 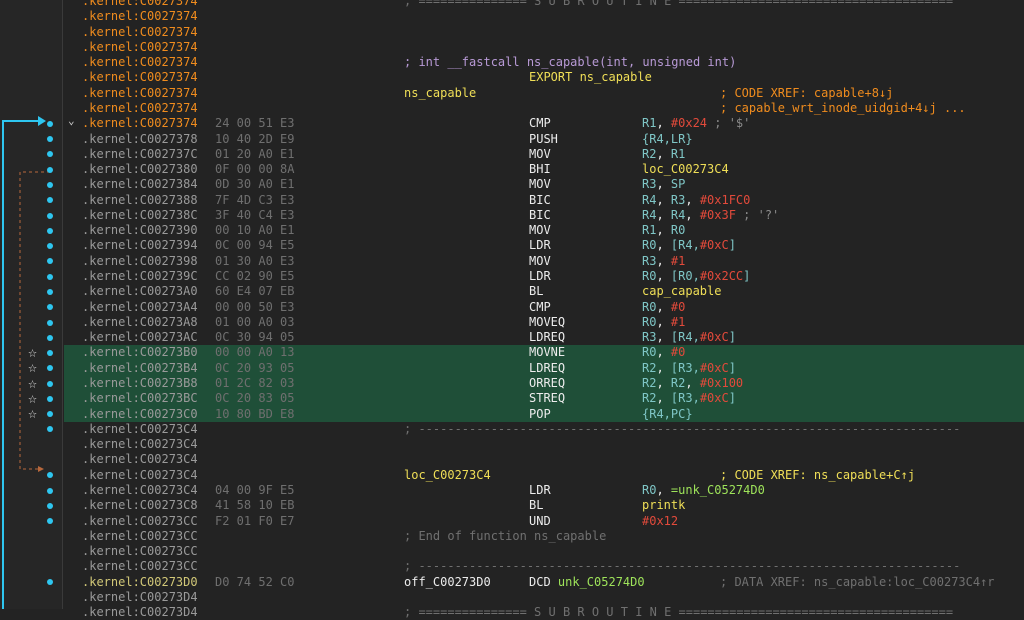 I want to click on listing-line: .kernel:C00273A0 60 E4 07 EB BL cap_capable, so click(x=544, y=291).